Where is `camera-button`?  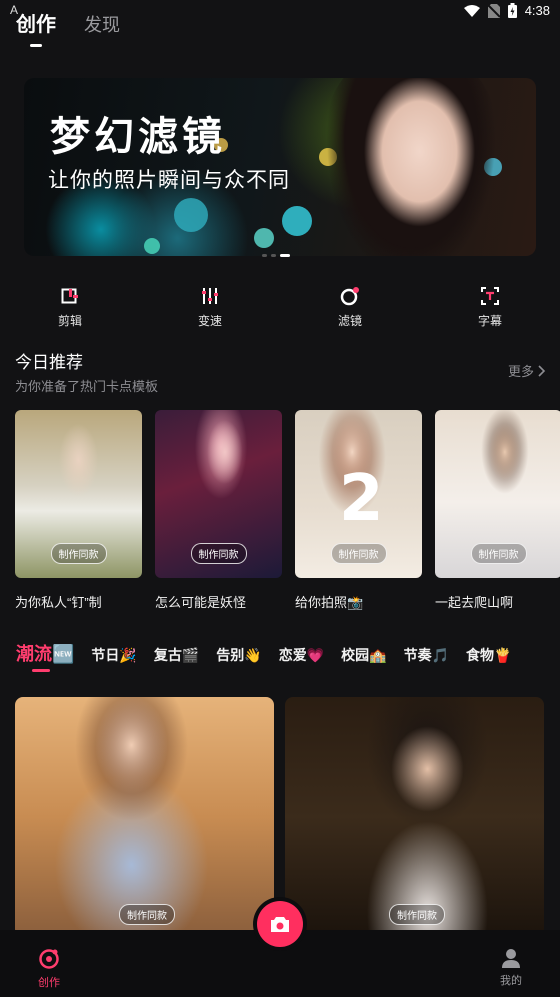
camera-button is located at coordinates (280, 924).